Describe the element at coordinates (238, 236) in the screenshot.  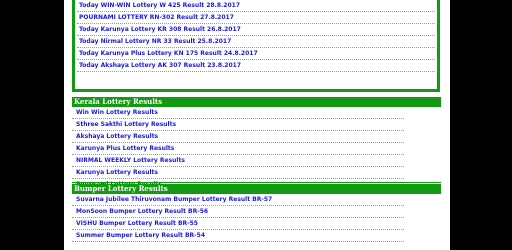
I see `bumper-result-link: Summer Bumper Lottery Result BR-54` at that location.